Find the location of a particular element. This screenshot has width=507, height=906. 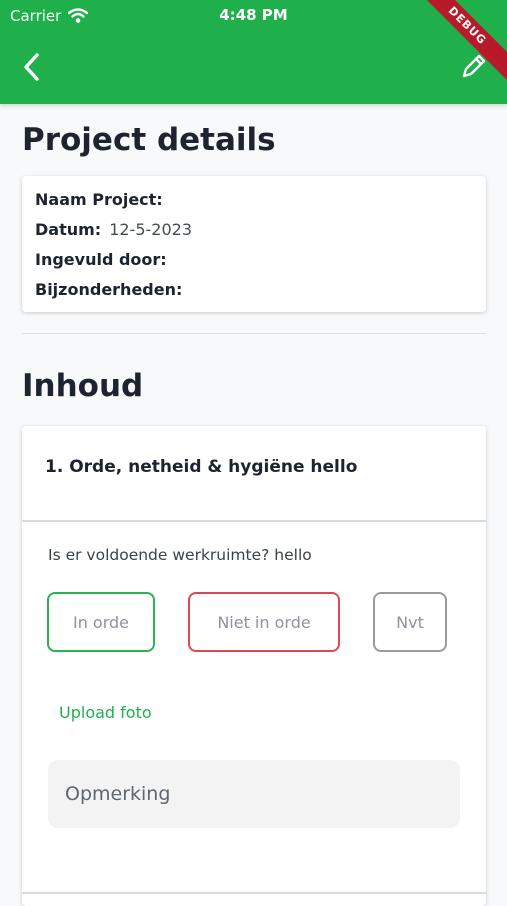

category-separator is located at coordinates (254, 521).